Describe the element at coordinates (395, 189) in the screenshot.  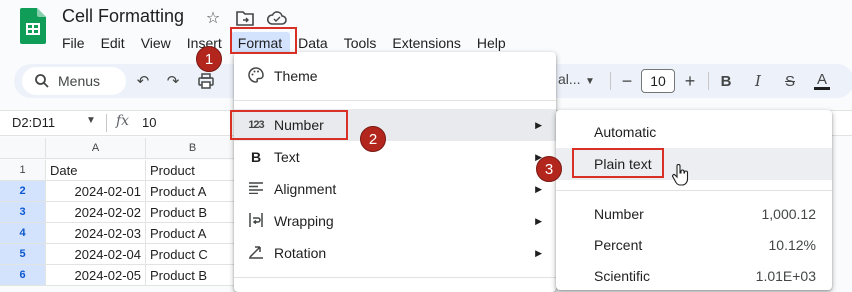
I see `menu-item-alignment: Alignment ▶` at that location.